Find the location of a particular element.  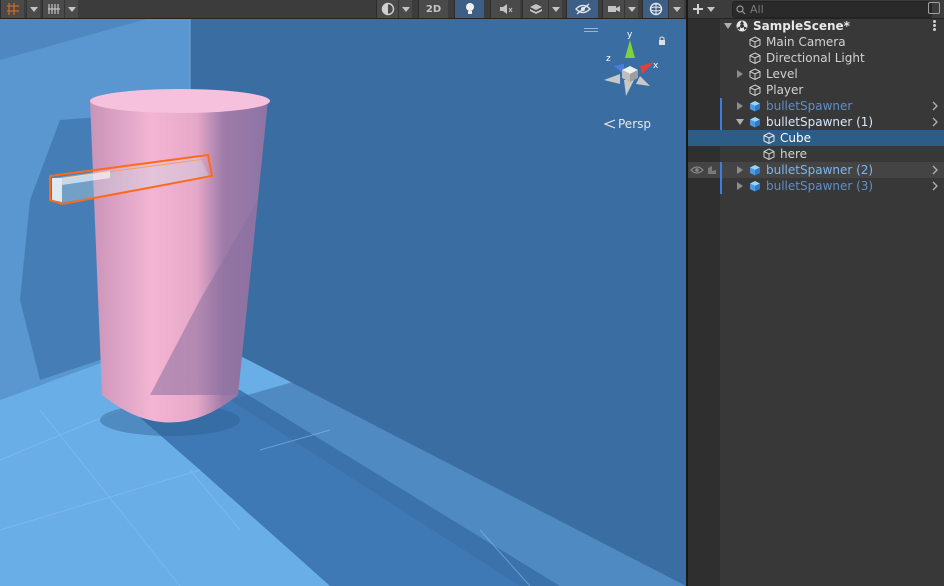

gizmos-dropdown is located at coordinates (676, 9).